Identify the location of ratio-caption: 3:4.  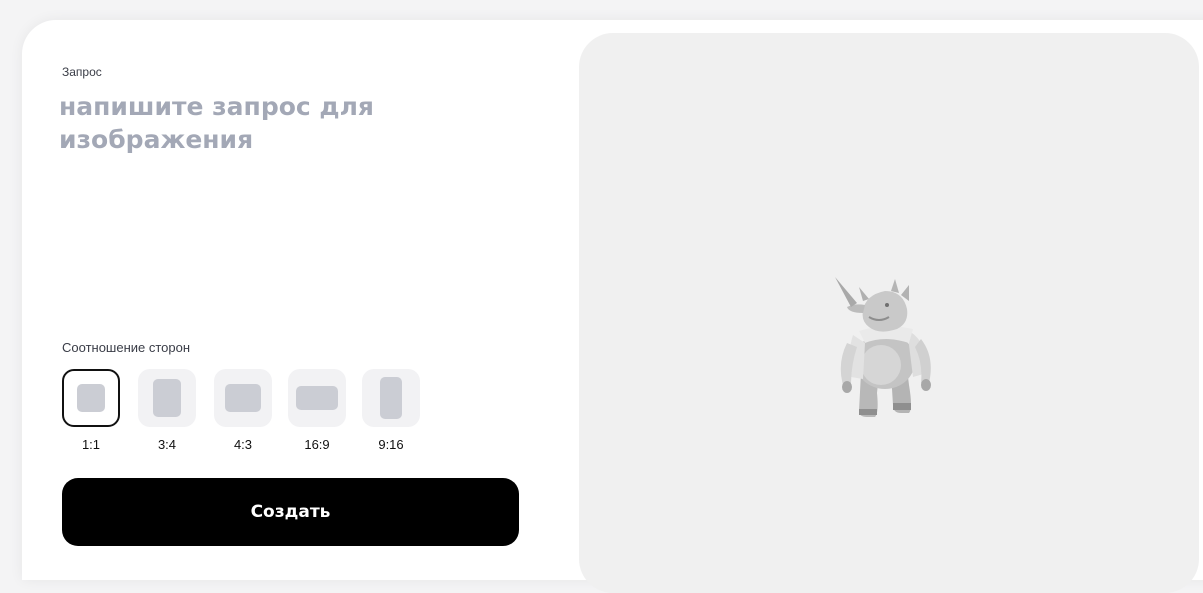
(167, 444).